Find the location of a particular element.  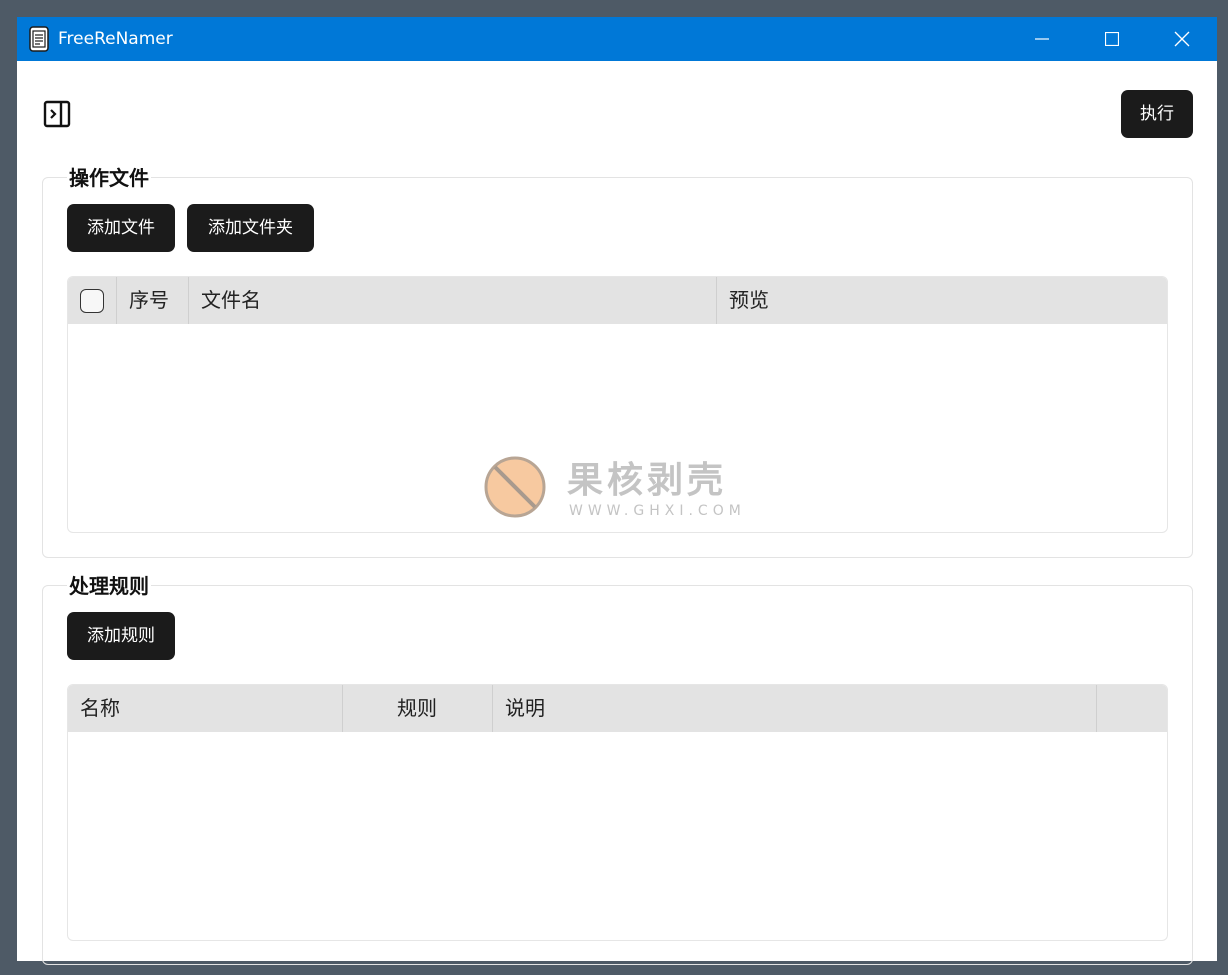

window-title: FreeReNamer is located at coordinates (115, 39).